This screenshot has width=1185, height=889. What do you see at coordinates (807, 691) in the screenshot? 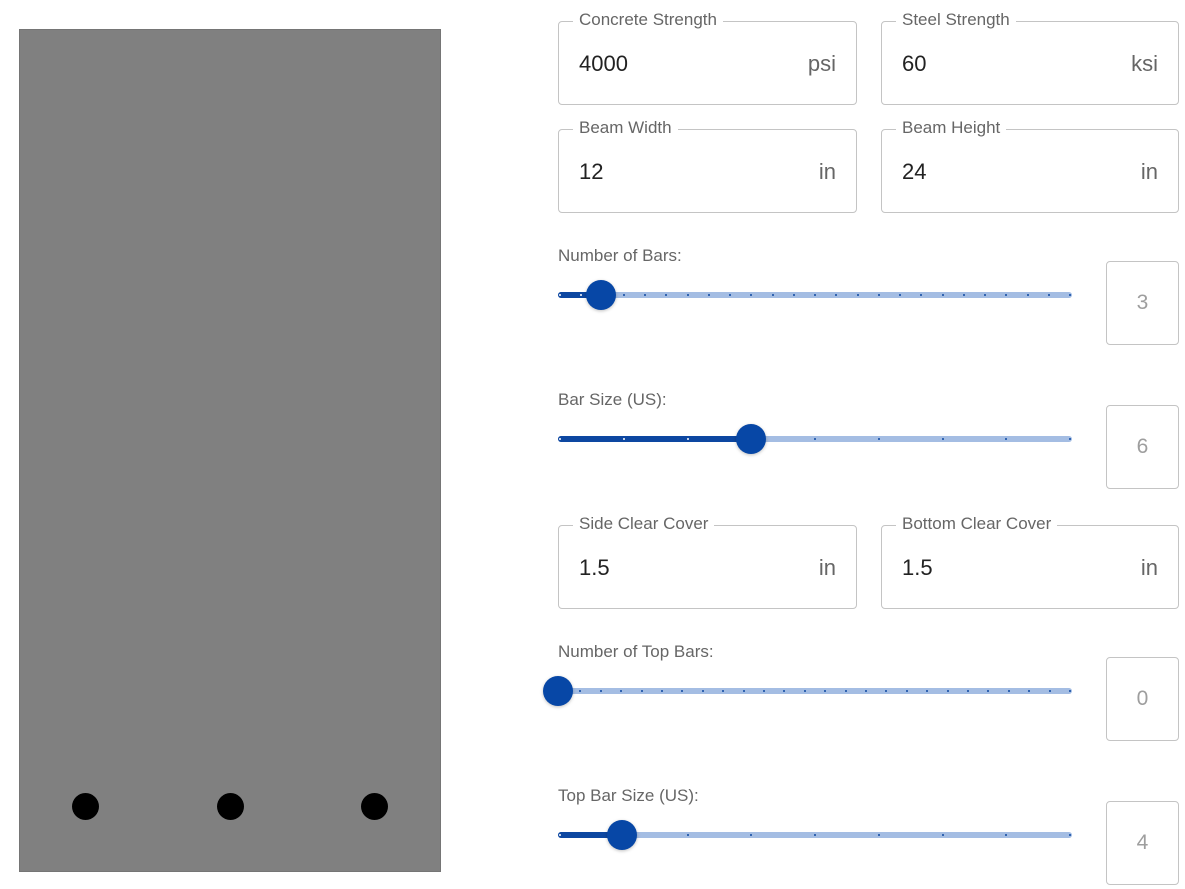
I see `num-top-bars-slider` at bounding box center [807, 691].